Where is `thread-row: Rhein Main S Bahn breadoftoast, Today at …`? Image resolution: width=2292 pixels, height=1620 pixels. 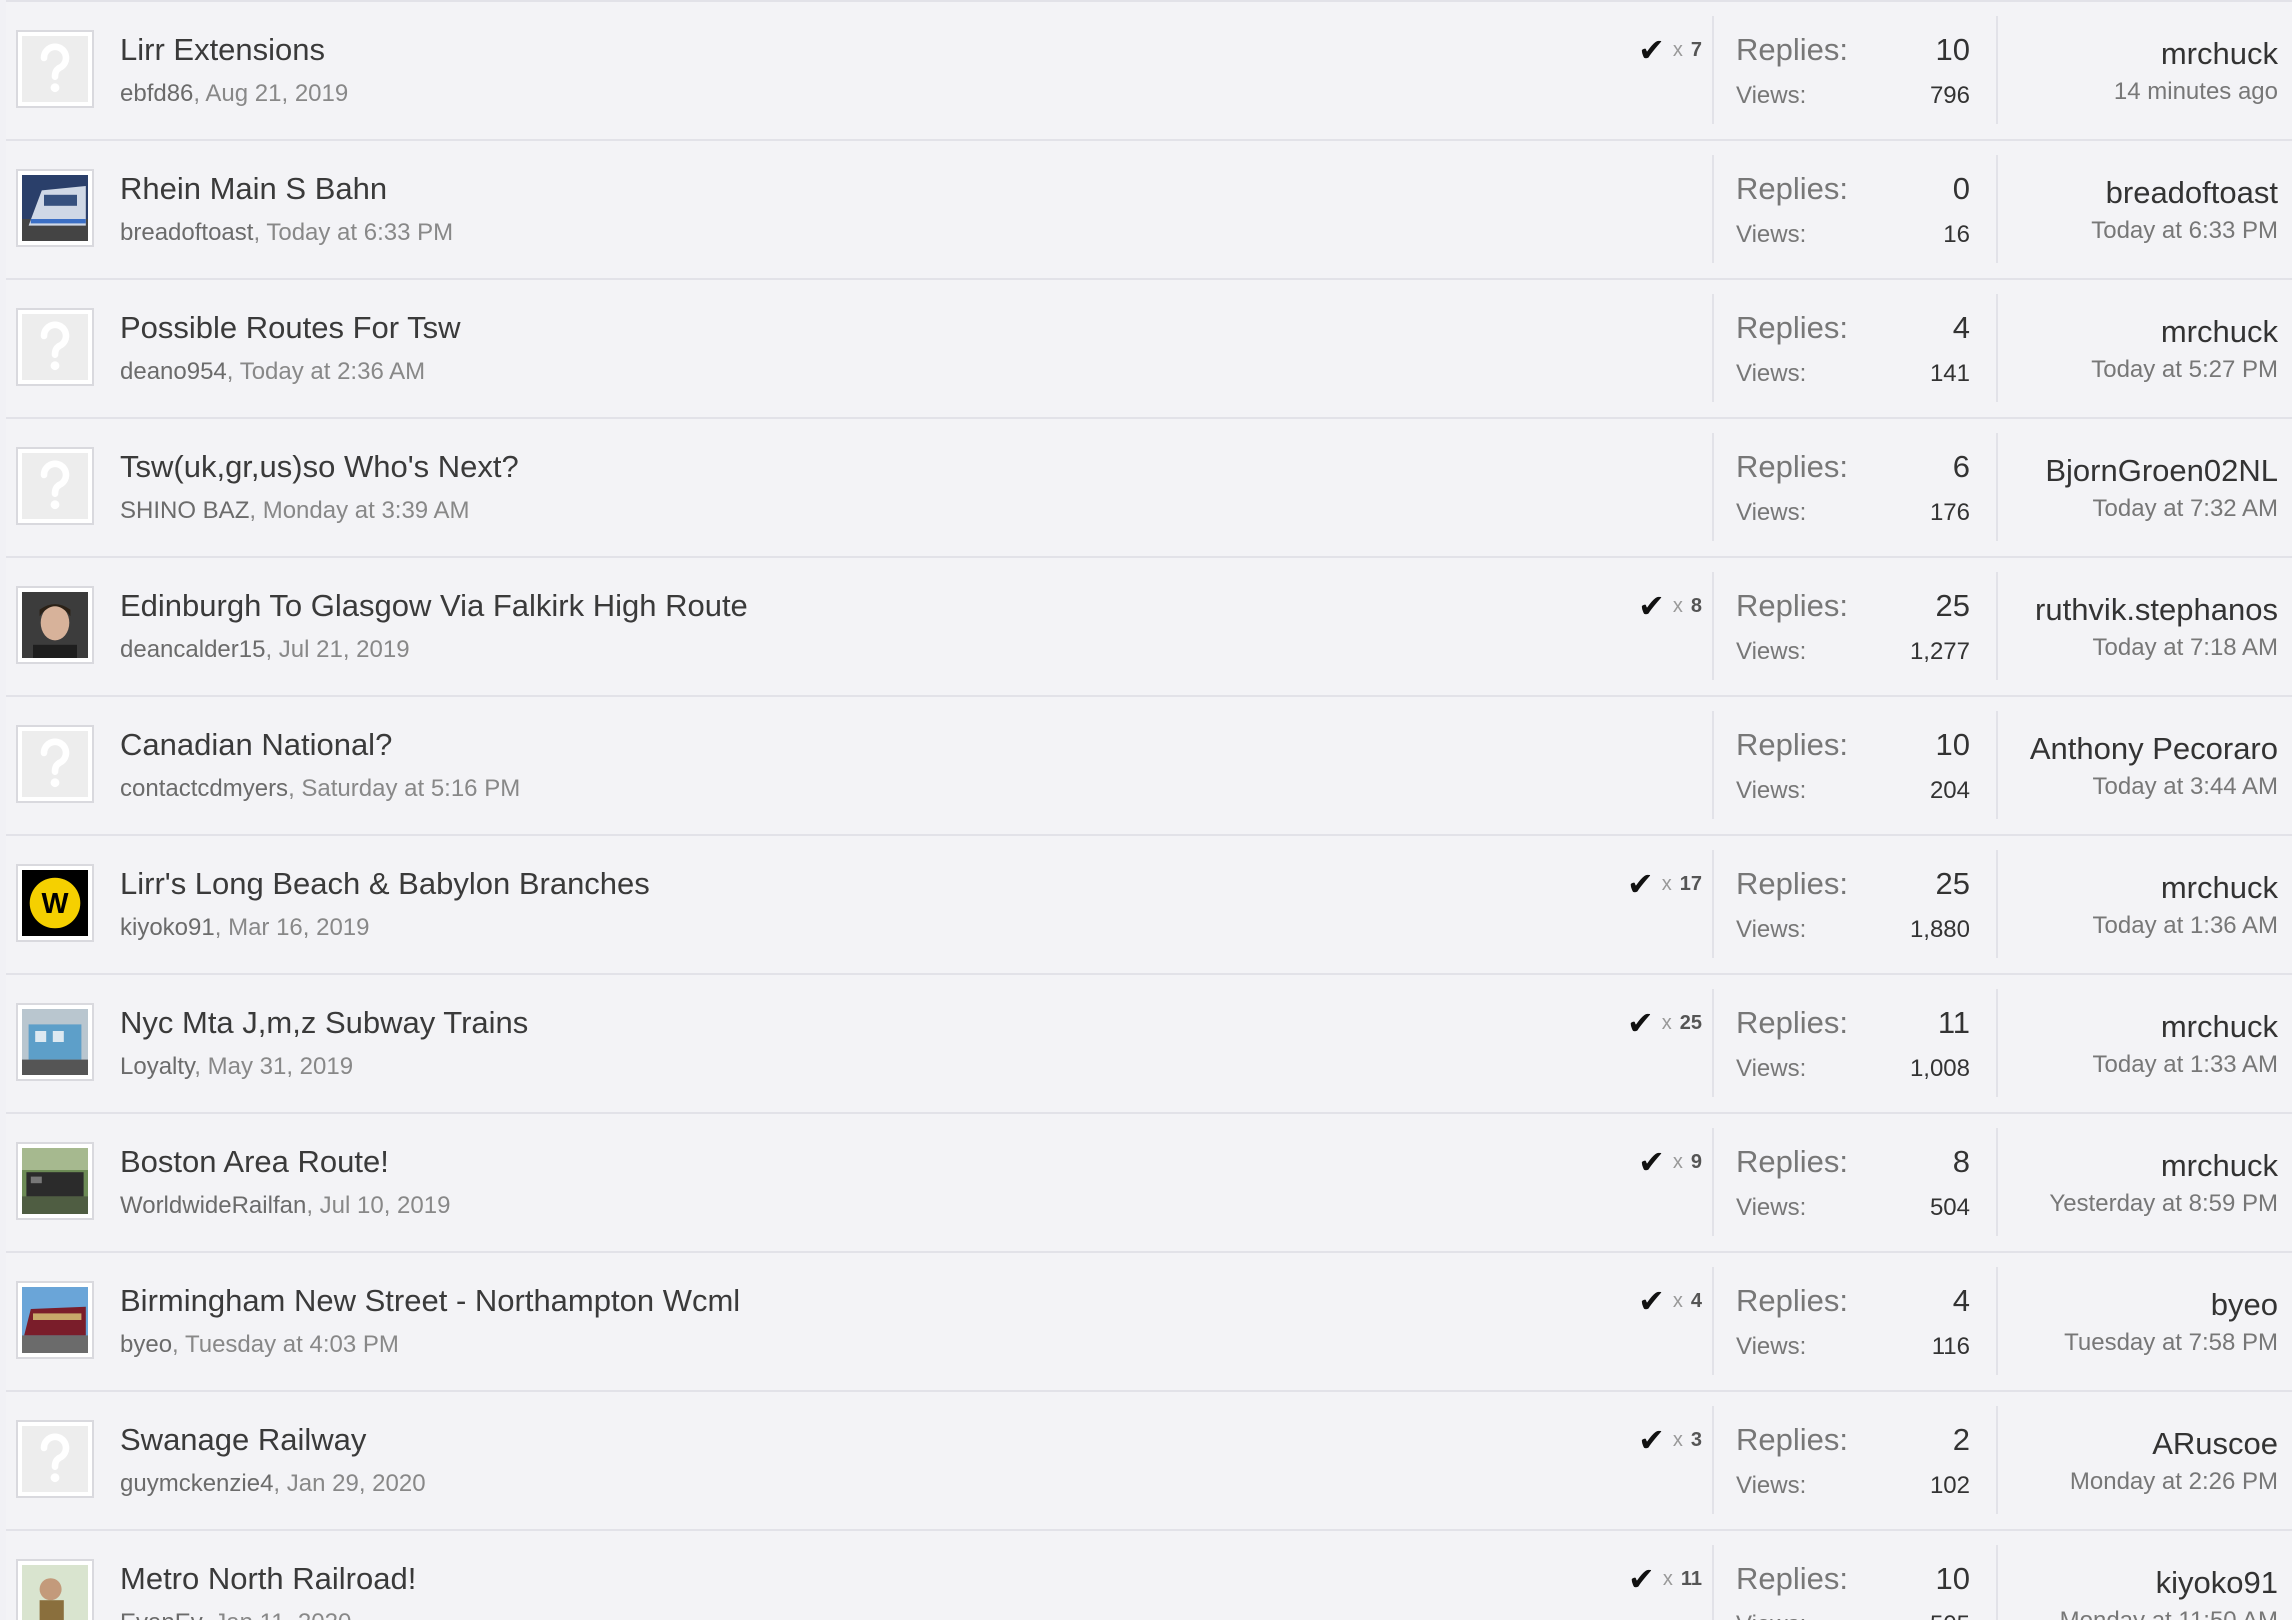
thread-row: Rhein Main S Bahn breadoftoast, Today at … is located at coordinates (1149, 208).